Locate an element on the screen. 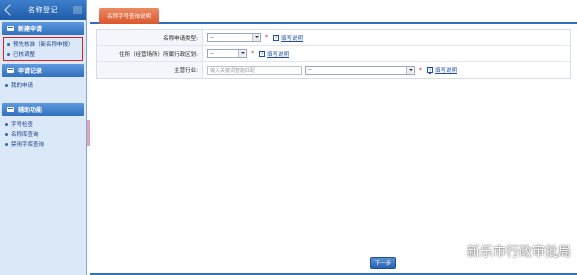 The width and height of the screenshot is (577, 275). form-row-application-type: 名称申请类型: -- * ? 填写说明 is located at coordinates (333, 38).